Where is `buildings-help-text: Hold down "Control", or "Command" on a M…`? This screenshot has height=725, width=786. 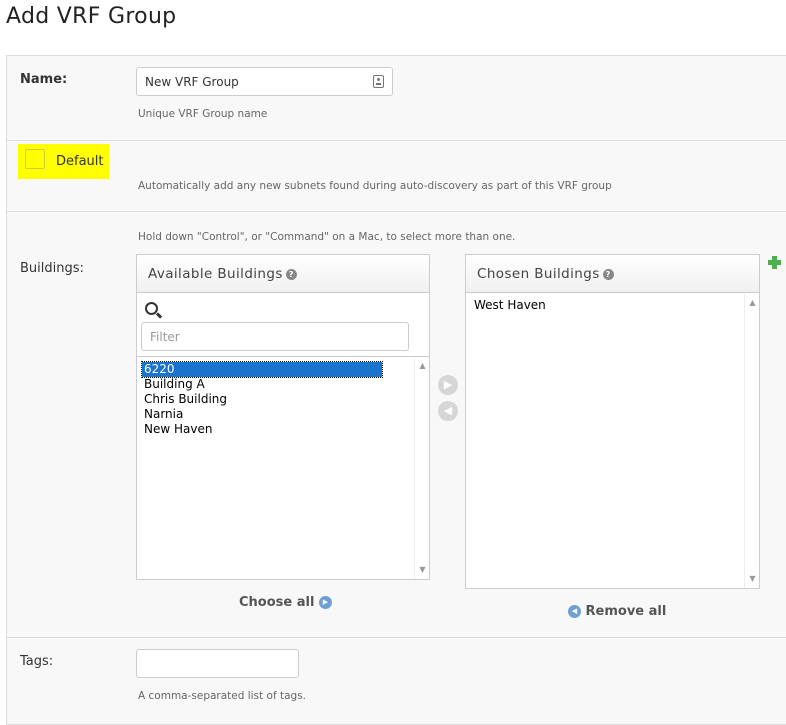
buildings-help-text: Hold down "Control", or "Command" on a M… is located at coordinates (327, 237).